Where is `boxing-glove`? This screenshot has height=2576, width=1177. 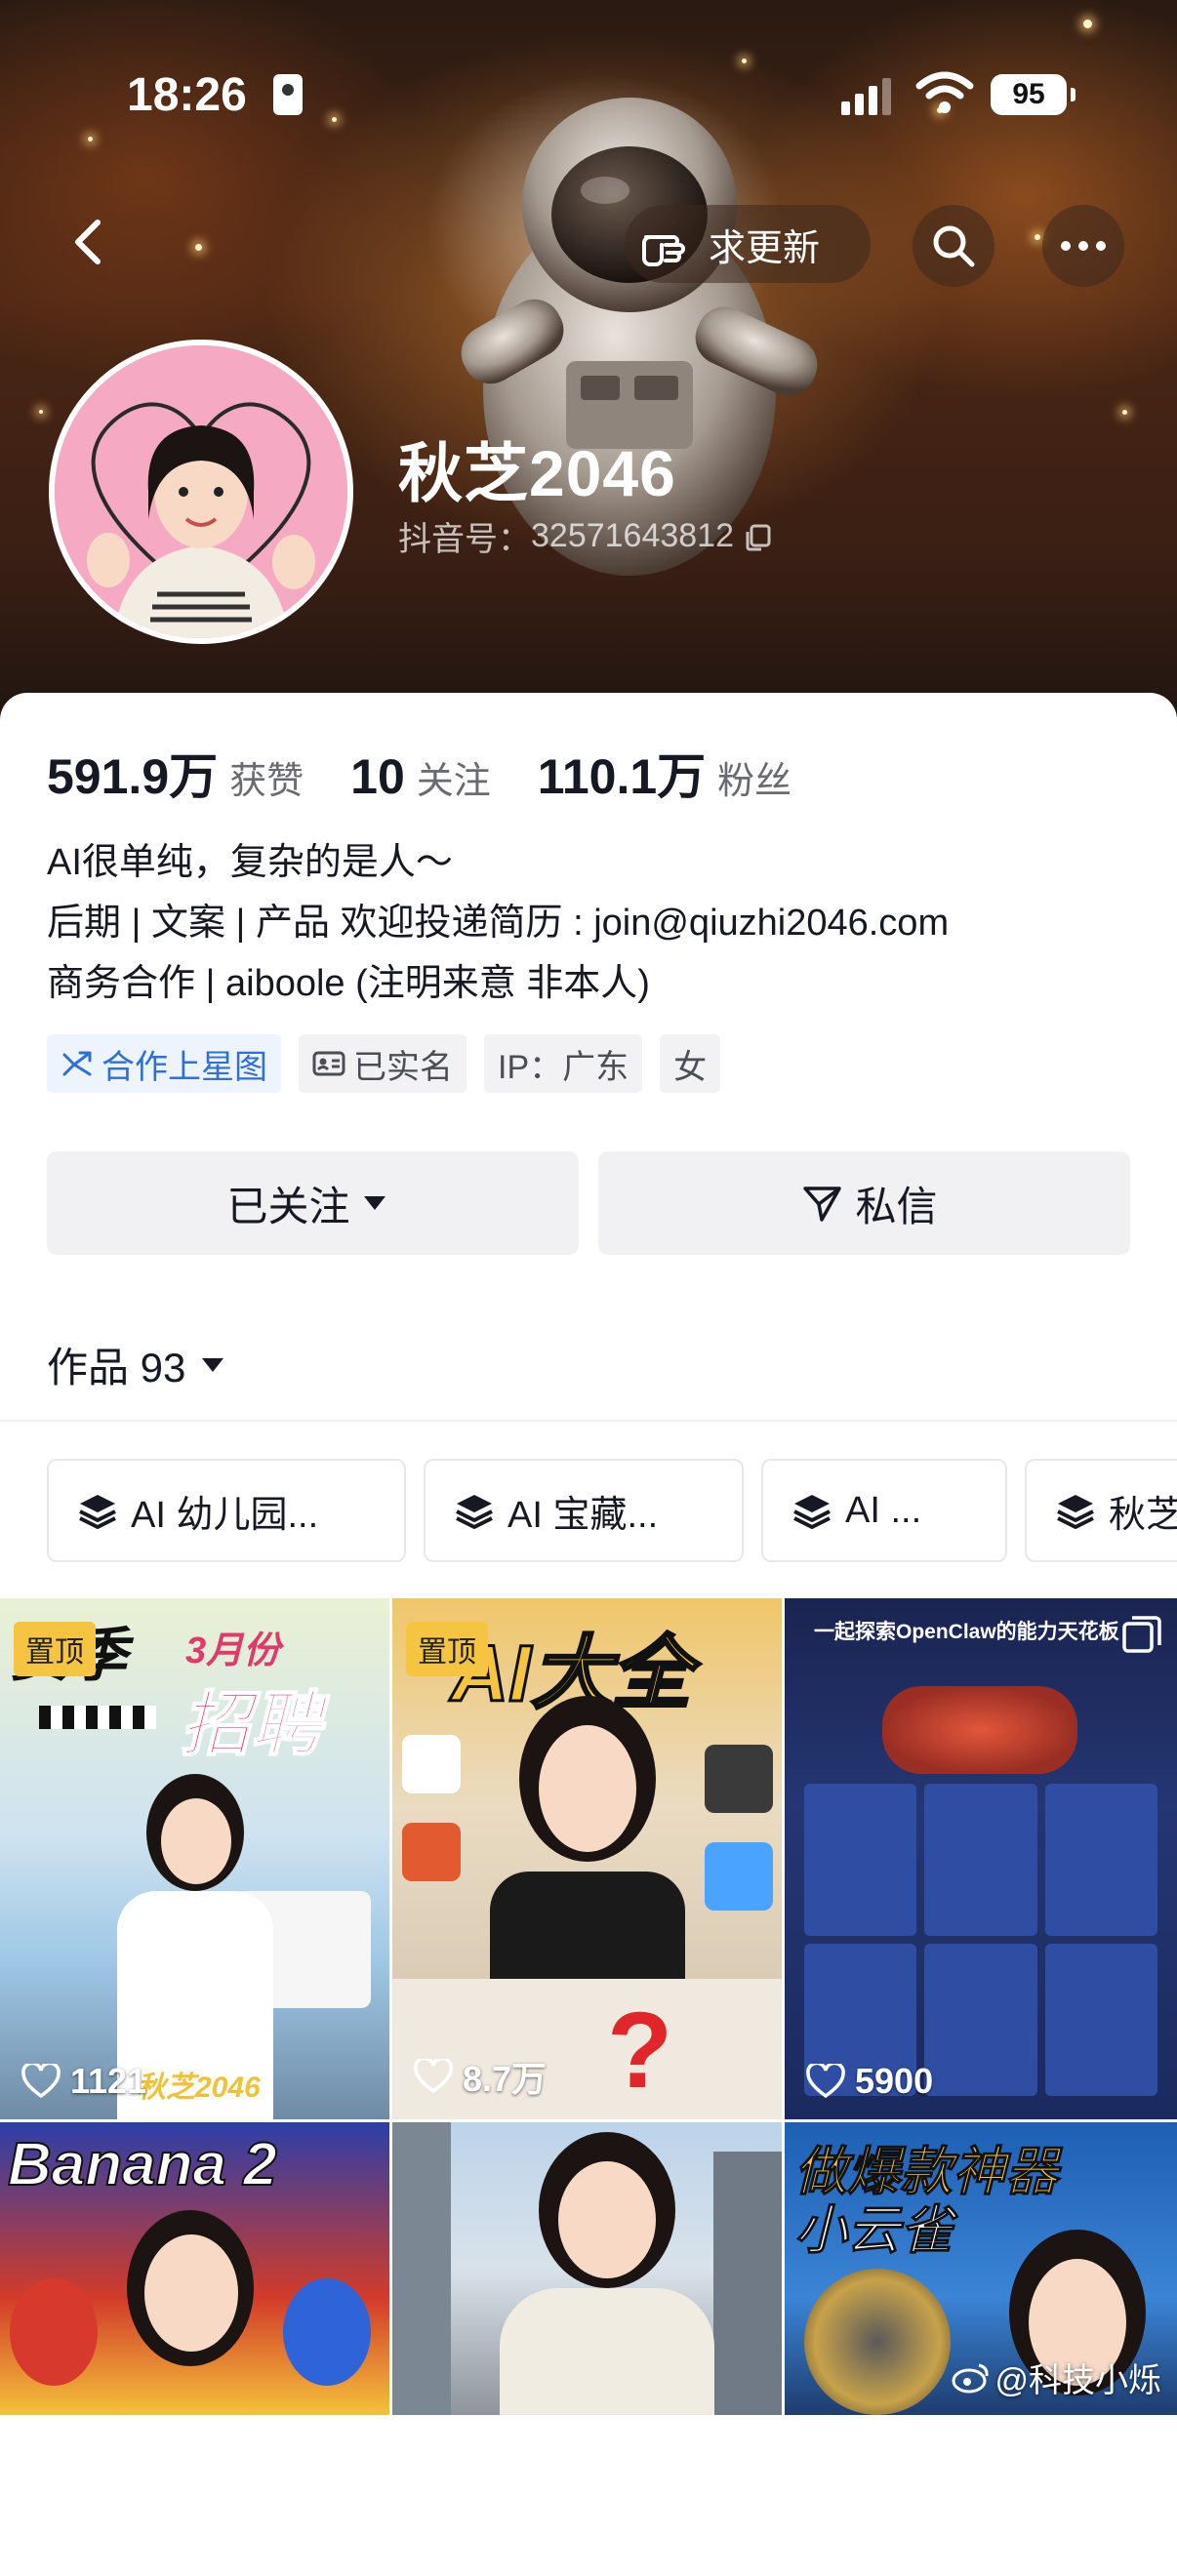 boxing-glove is located at coordinates (327, 2332).